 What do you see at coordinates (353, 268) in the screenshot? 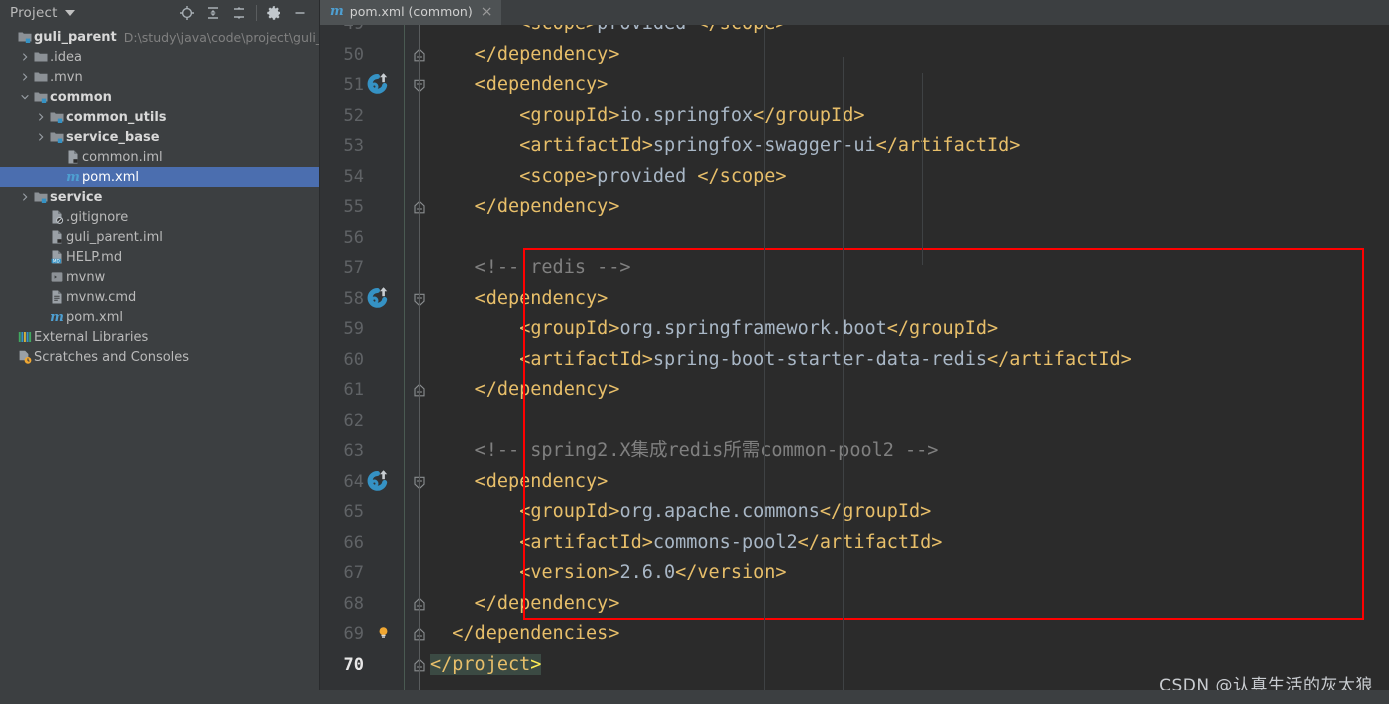
I see `line-number: 57` at bounding box center [353, 268].